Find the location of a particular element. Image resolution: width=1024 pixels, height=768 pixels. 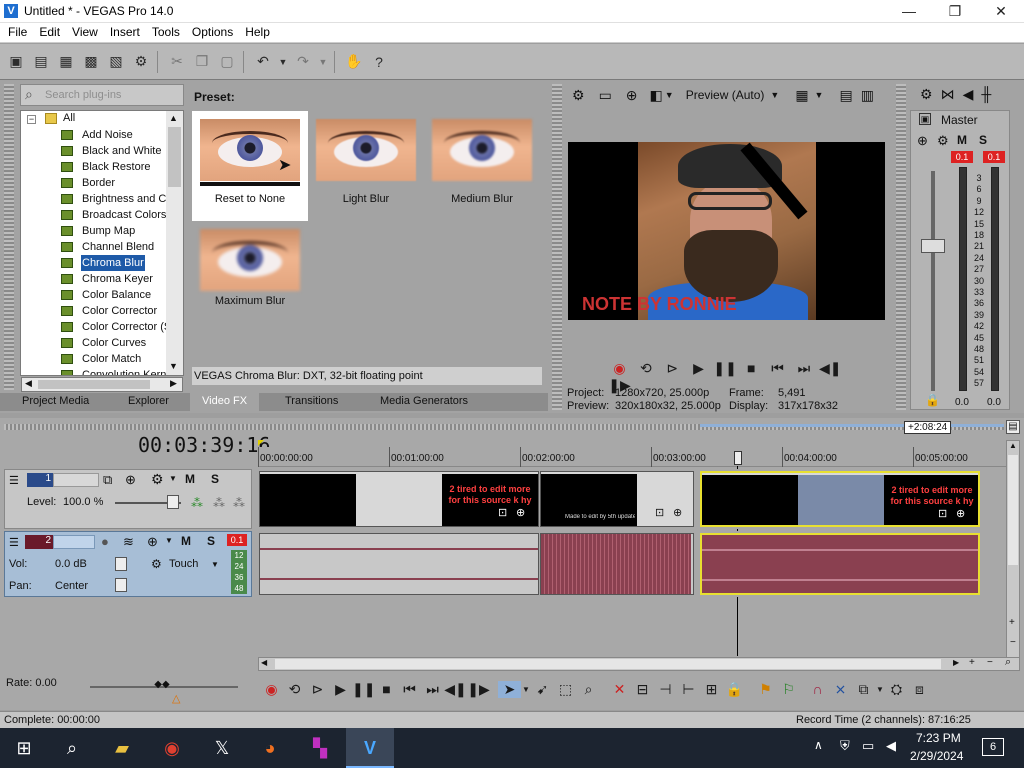

menu-view: View is located at coordinates (85, 32).